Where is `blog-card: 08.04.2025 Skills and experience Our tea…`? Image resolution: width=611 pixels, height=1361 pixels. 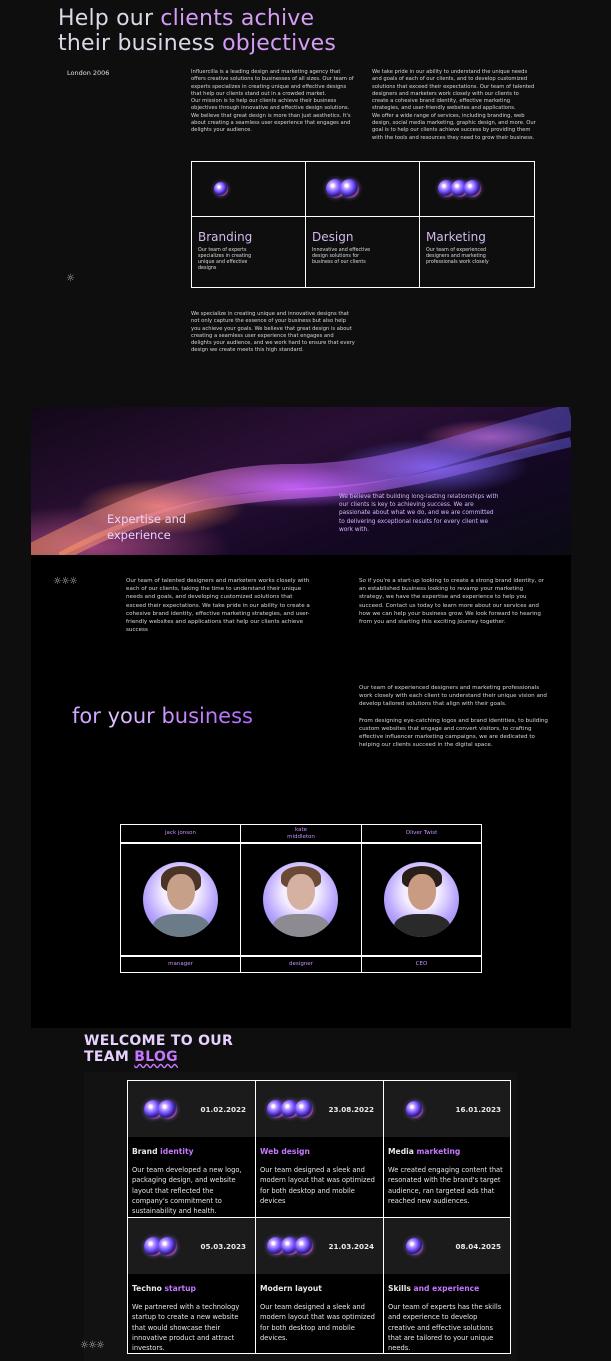
blog-card: 08.04.2025 Skills and experience Our tea… is located at coordinates (447, 1285).